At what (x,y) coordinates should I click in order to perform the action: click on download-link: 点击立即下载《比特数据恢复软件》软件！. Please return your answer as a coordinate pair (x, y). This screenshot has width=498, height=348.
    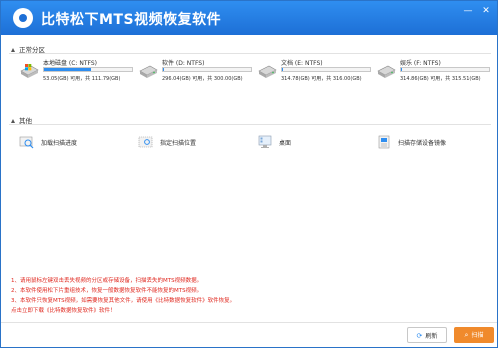
    Looking at the image, I should click on (123, 311).